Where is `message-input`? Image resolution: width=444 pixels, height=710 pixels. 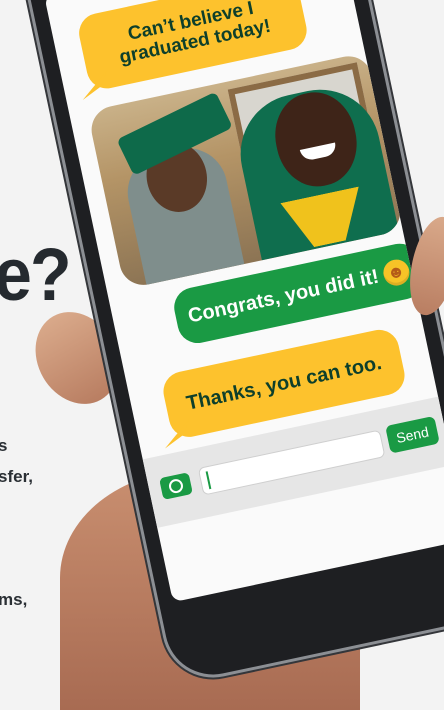 message-input is located at coordinates (291, 462).